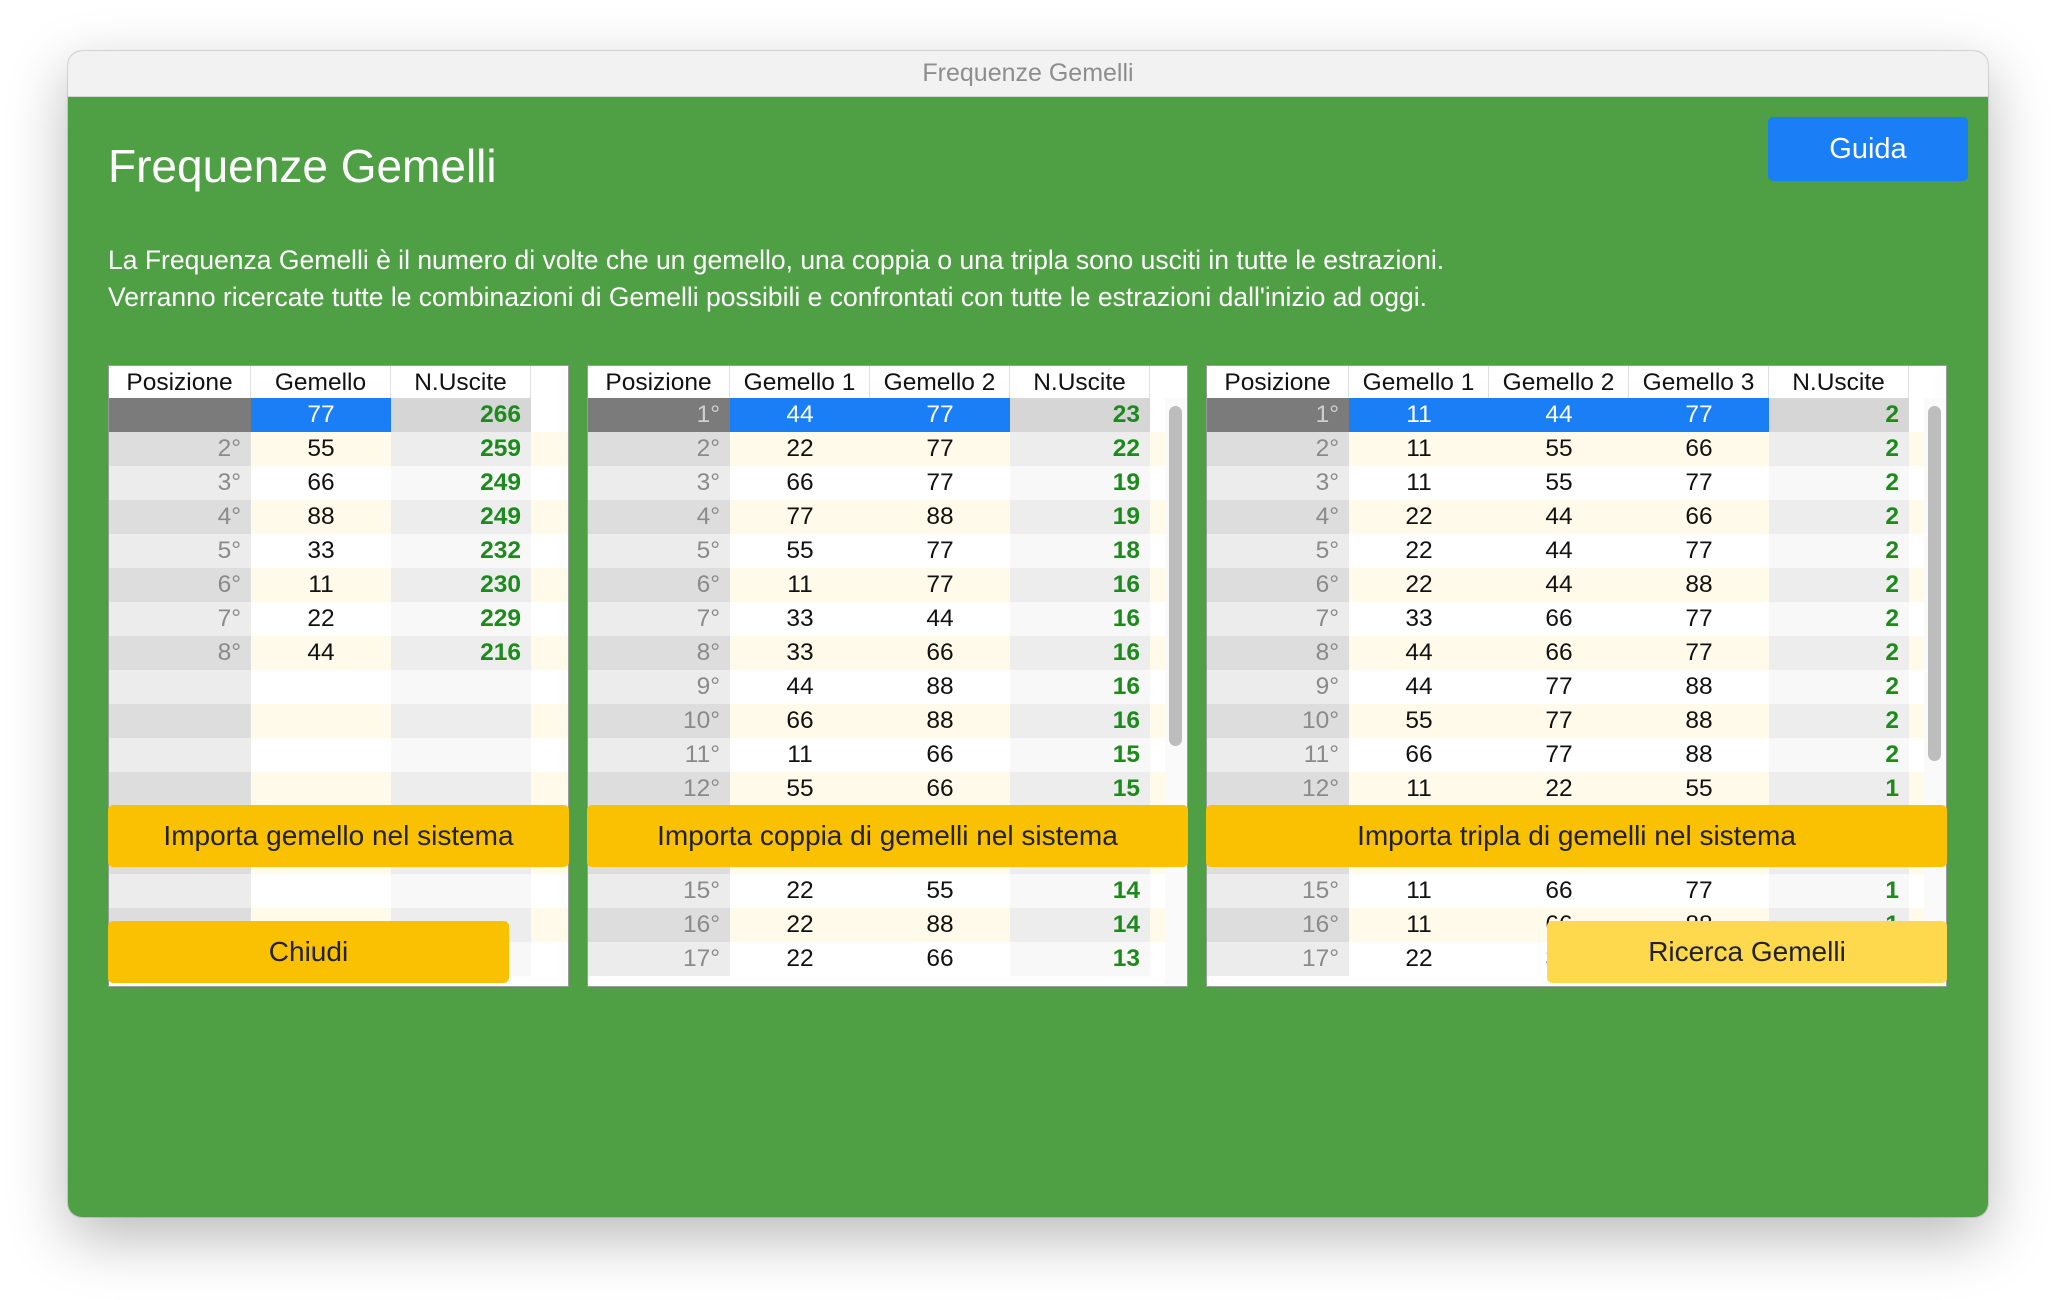  What do you see at coordinates (1565, 449) in the screenshot?
I see `table-row: 2° 11 55 66 2` at bounding box center [1565, 449].